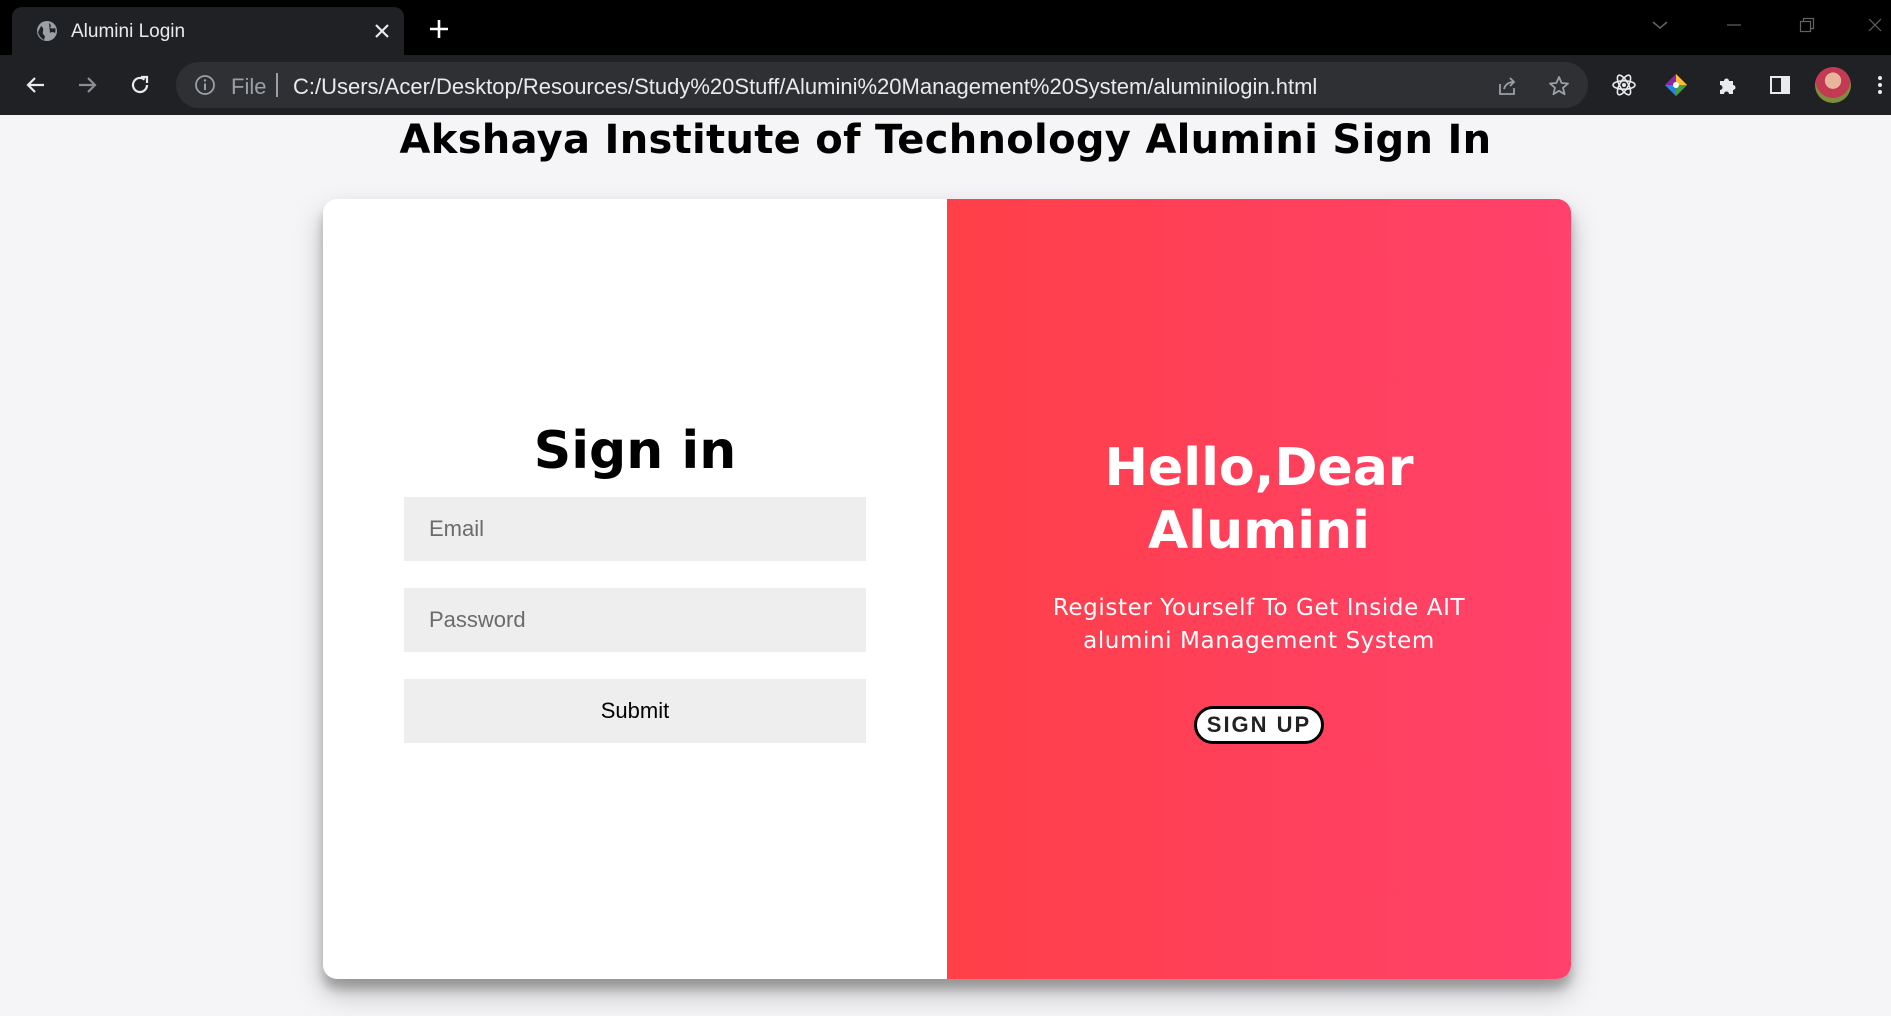 The width and height of the screenshot is (1891, 1016). Describe the element at coordinates (1807, 25) in the screenshot. I see `restore-window-icon` at that location.